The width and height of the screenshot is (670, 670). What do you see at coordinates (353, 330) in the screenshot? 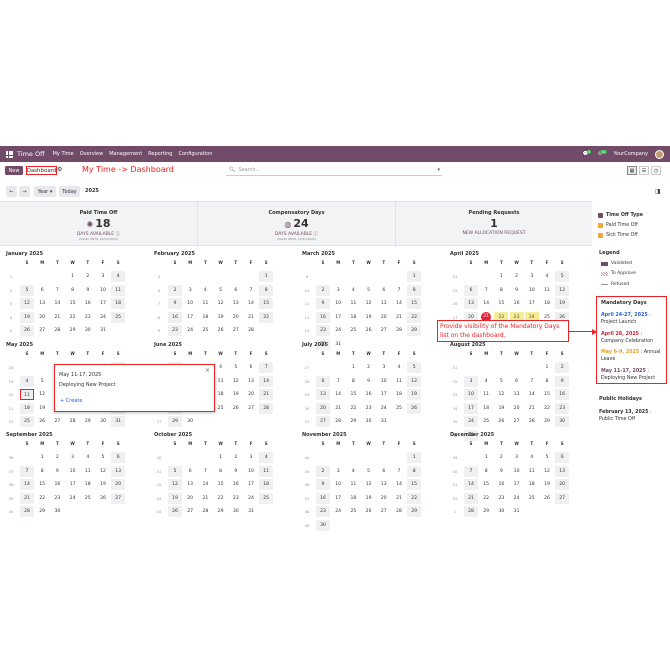
I see `calendar-day: 25` at bounding box center [353, 330].